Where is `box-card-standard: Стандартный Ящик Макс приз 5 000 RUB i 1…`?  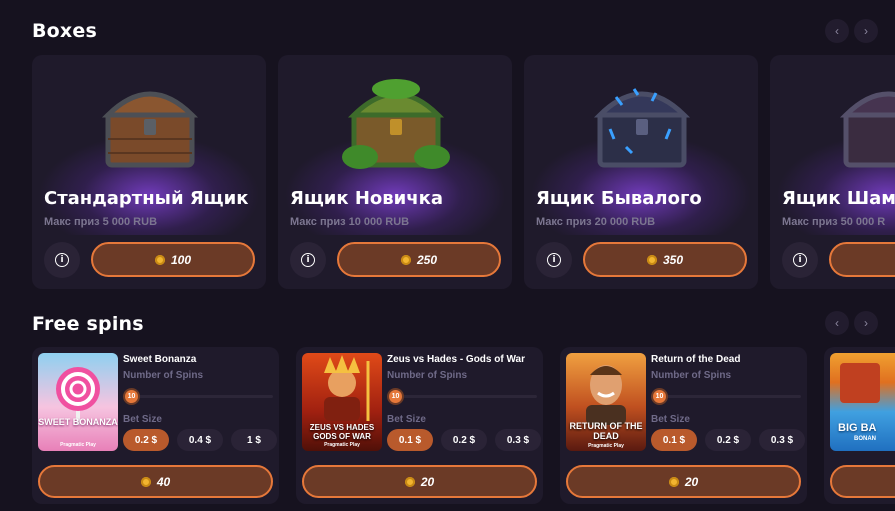
box-card-standard: Стандартный Ящик Макс приз 5 000 RUB i 1… is located at coordinates (149, 172).